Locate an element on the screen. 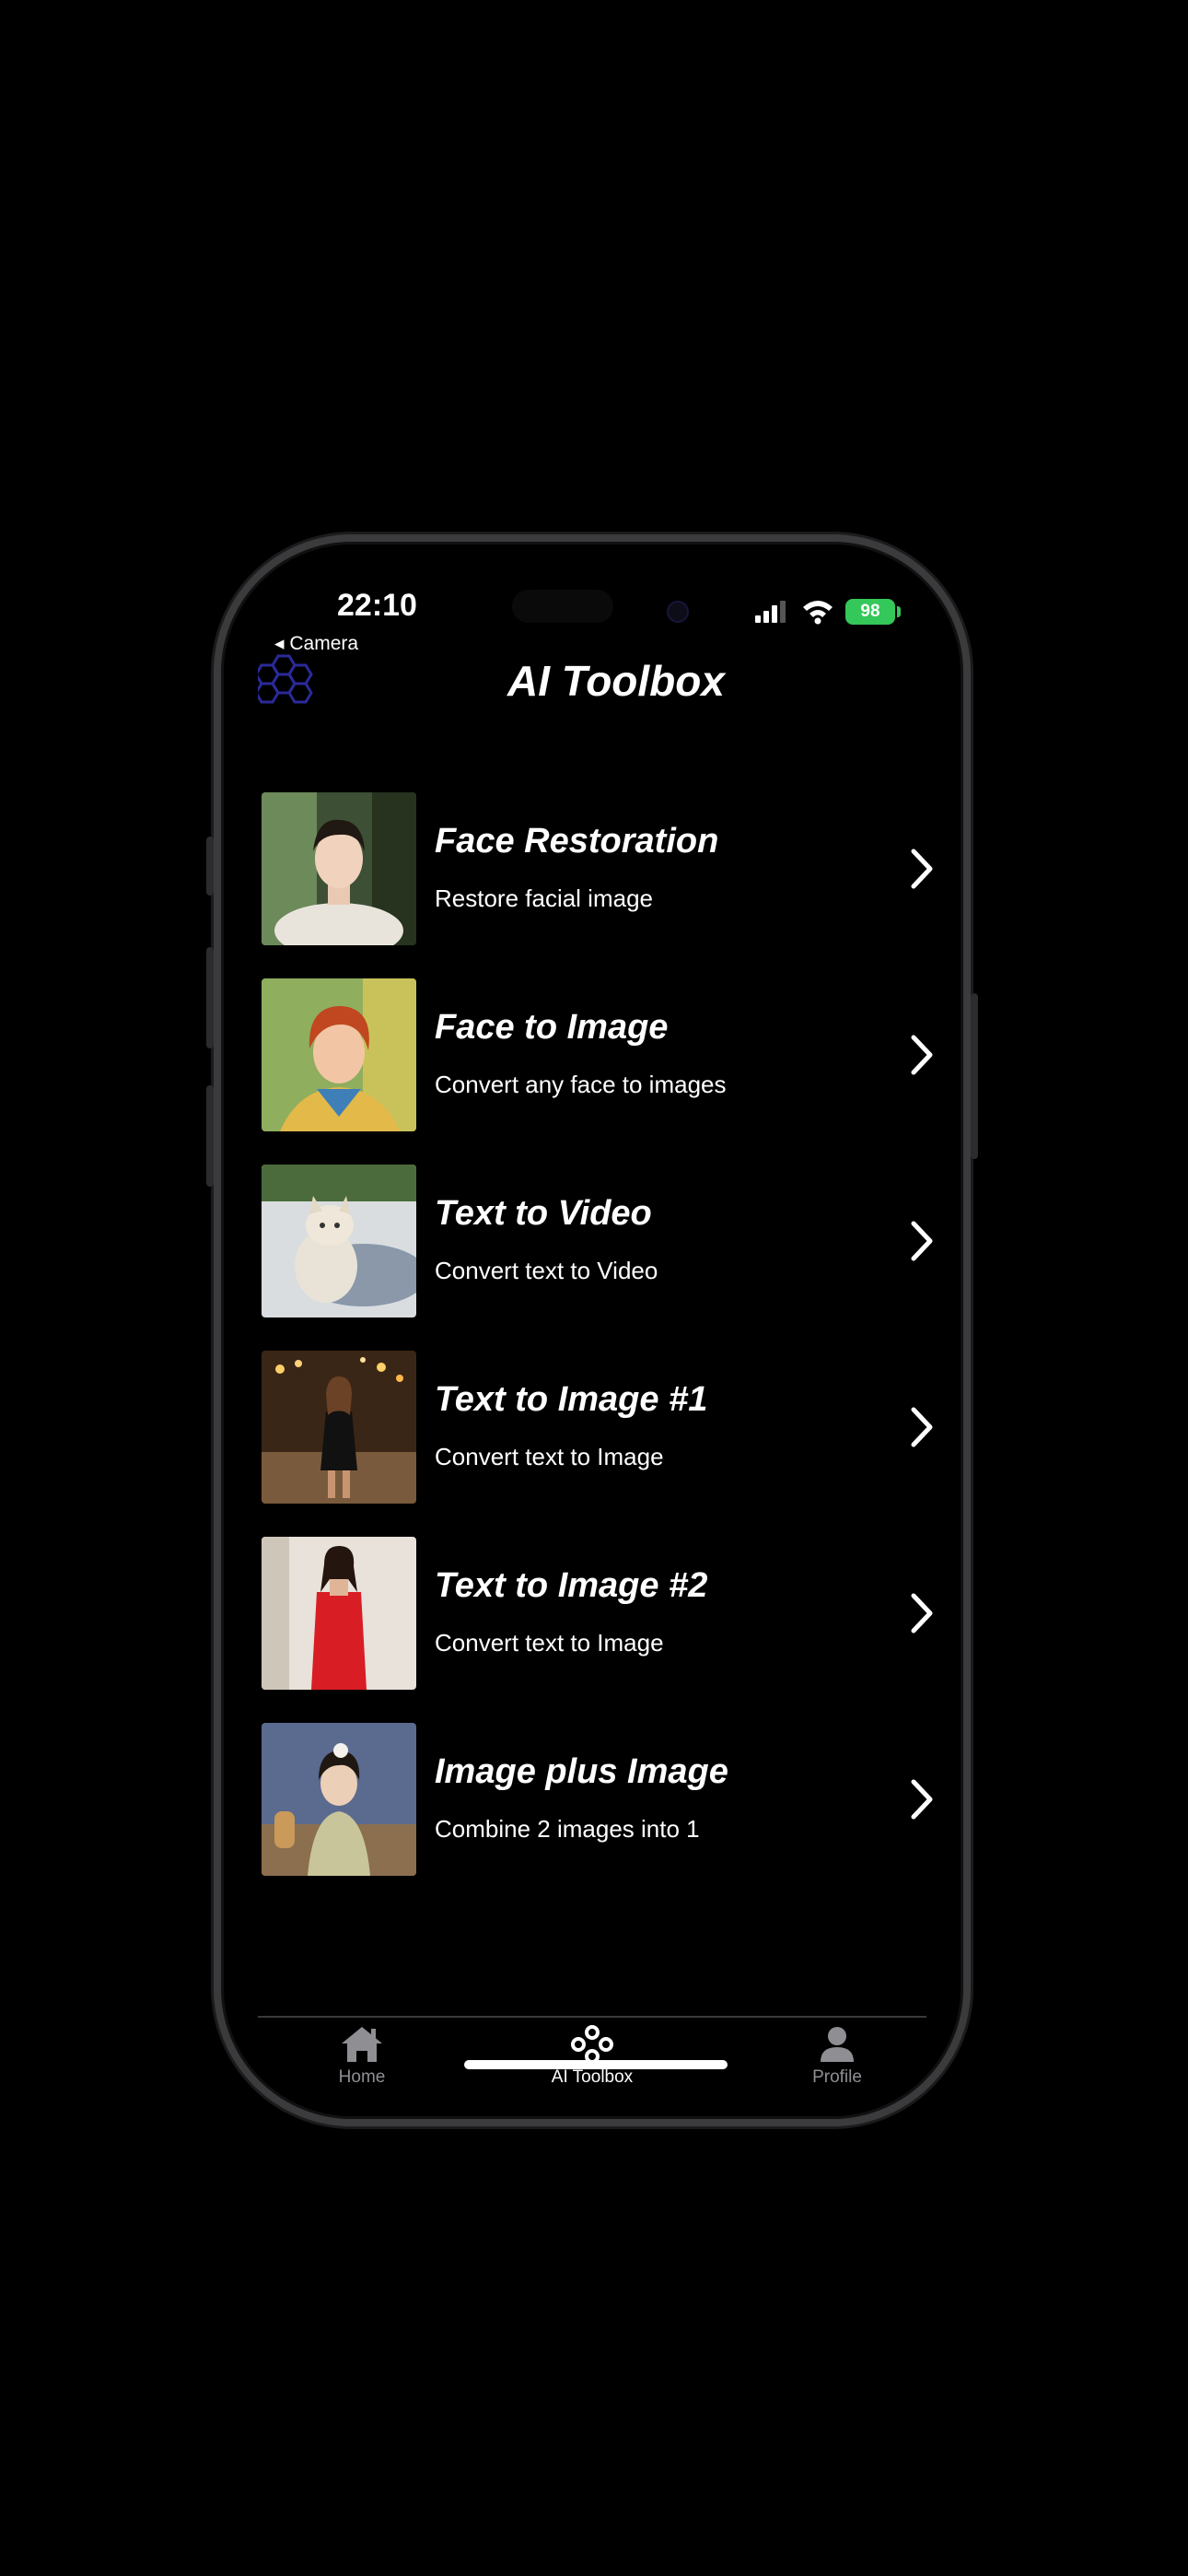 The image size is (1188, 2576). tool-subtitle: Convert any face to images is located at coordinates (581, 1084).